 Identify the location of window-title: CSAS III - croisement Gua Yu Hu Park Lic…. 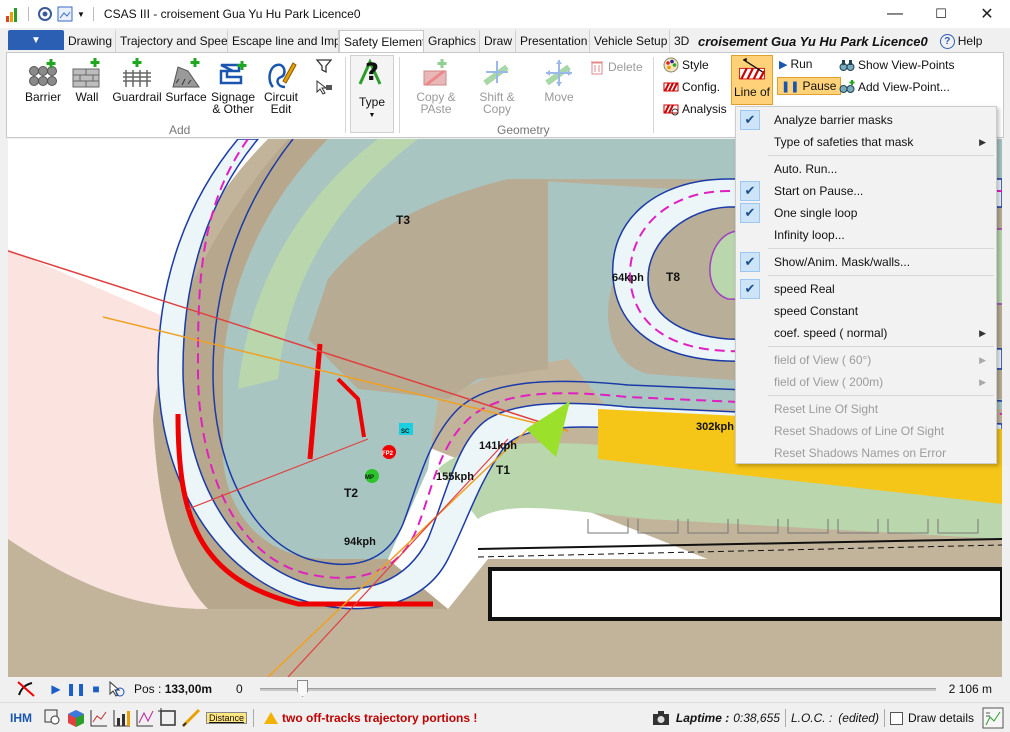
(232, 14).